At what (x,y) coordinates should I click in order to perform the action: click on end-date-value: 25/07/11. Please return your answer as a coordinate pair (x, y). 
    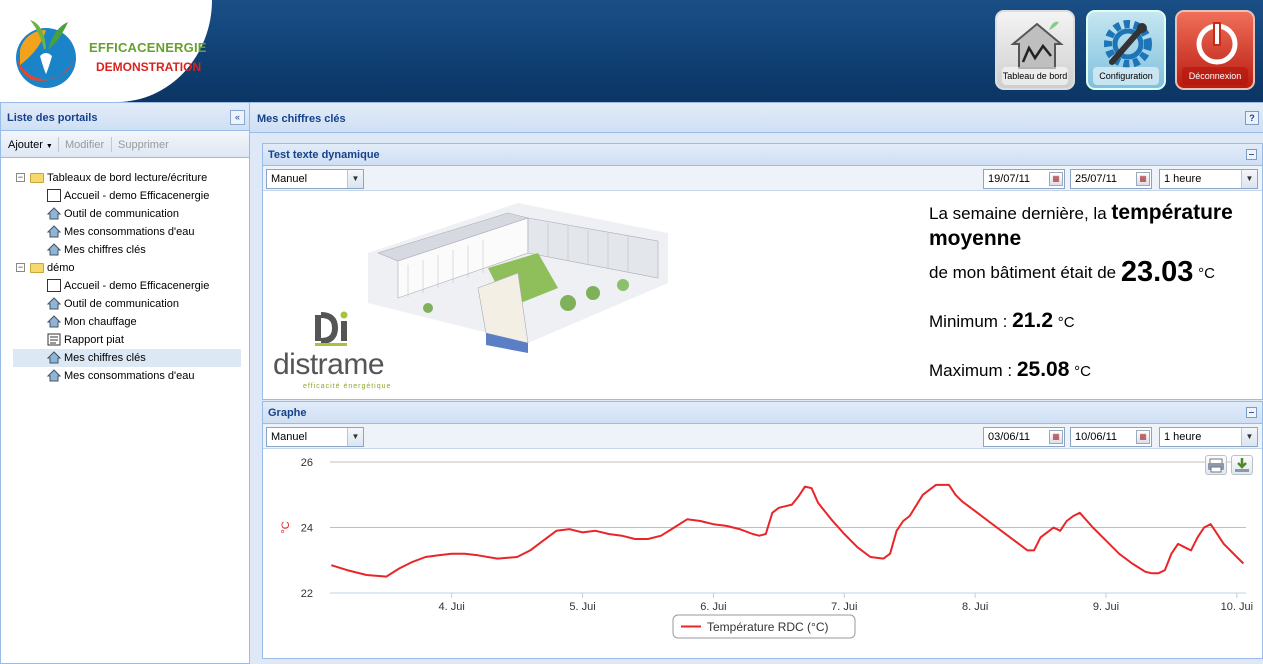
    Looking at the image, I should click on (1096, 179).